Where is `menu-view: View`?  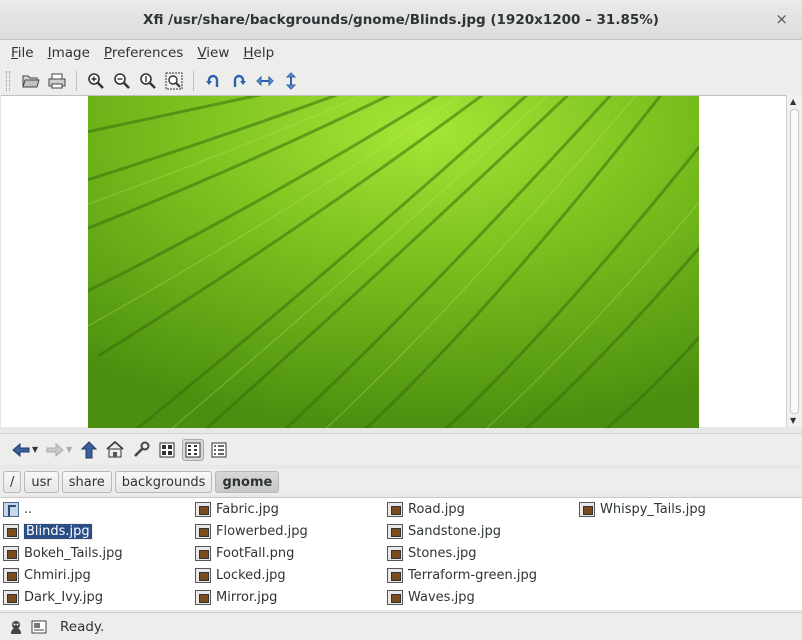 menu-view: View is located at coordinates (213, 53).